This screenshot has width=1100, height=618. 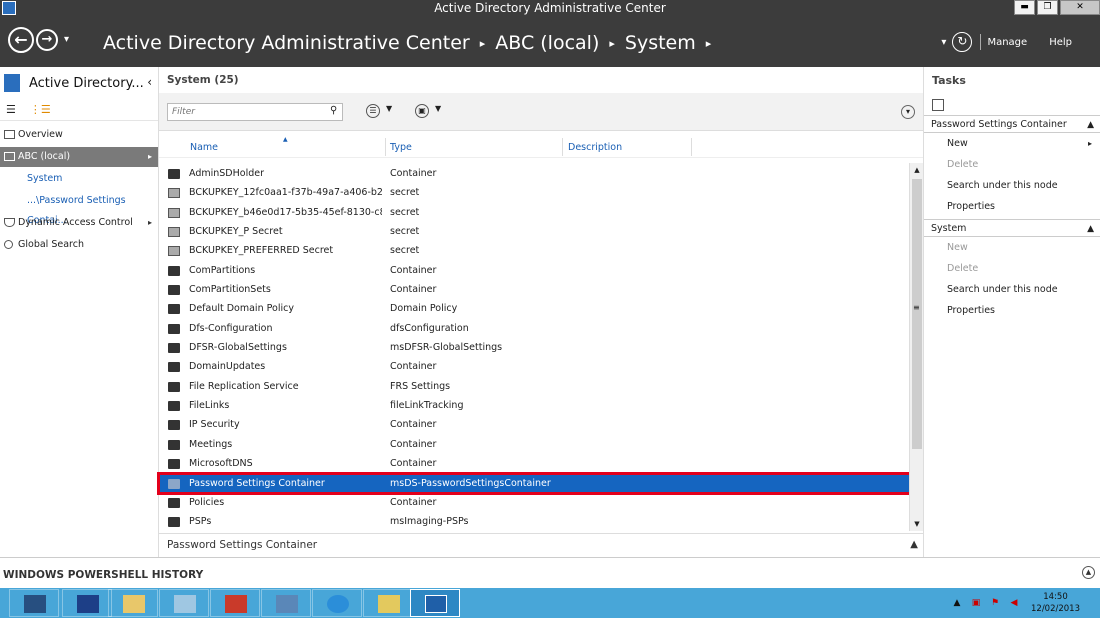 What do you see at coordinates (534, 270) in the screenshot?
I see `table-row: ComPartitions Container` at bounding box center [534, 270].